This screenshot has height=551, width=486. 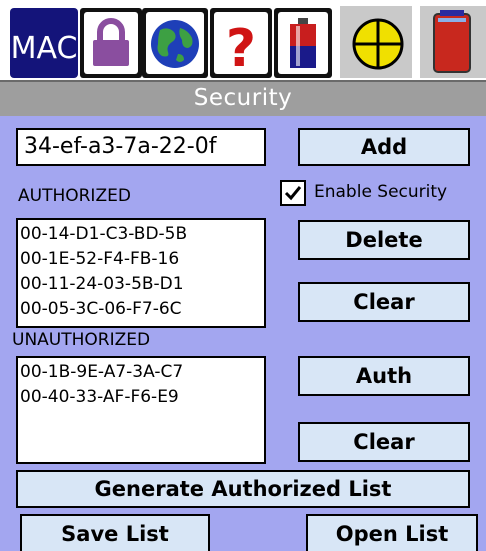 What do you see at coordinates (44, 48) in the screenshot?
I see `tab-mac-label: MAC` at bounding box center [44, 48].